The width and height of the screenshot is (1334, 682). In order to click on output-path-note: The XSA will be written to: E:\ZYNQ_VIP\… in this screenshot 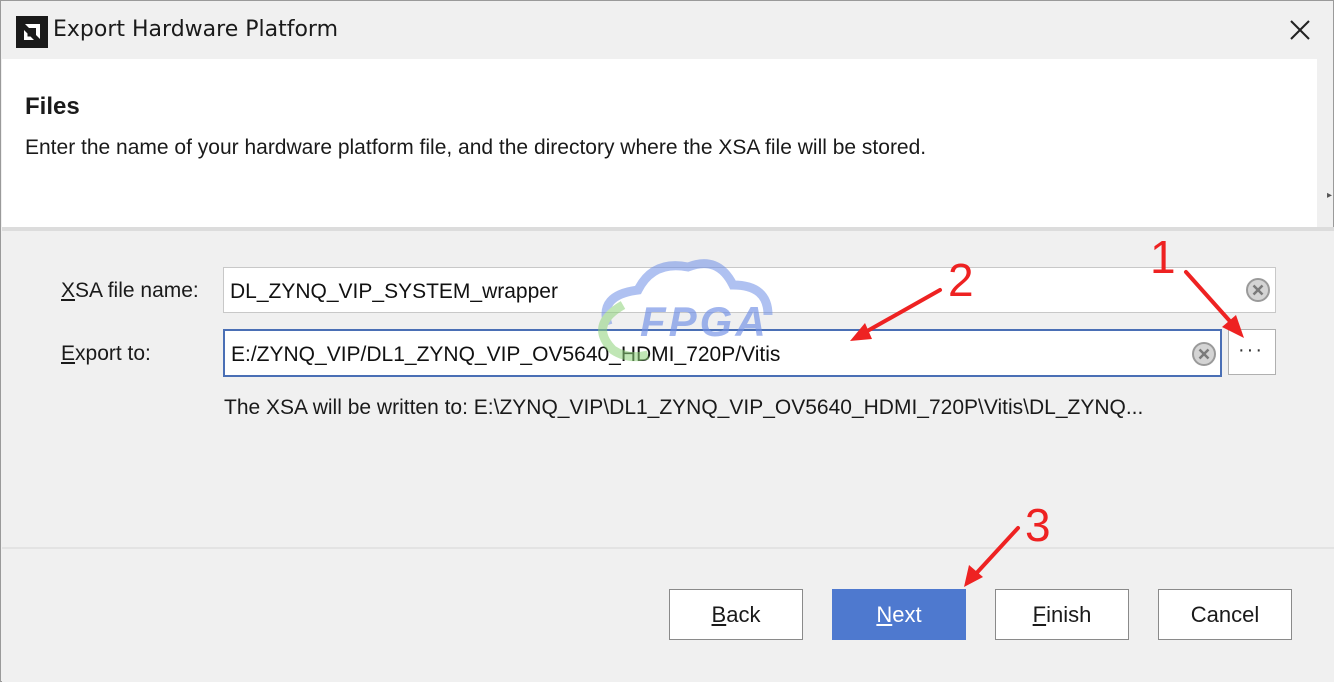, I will do `click(684, 407)`.